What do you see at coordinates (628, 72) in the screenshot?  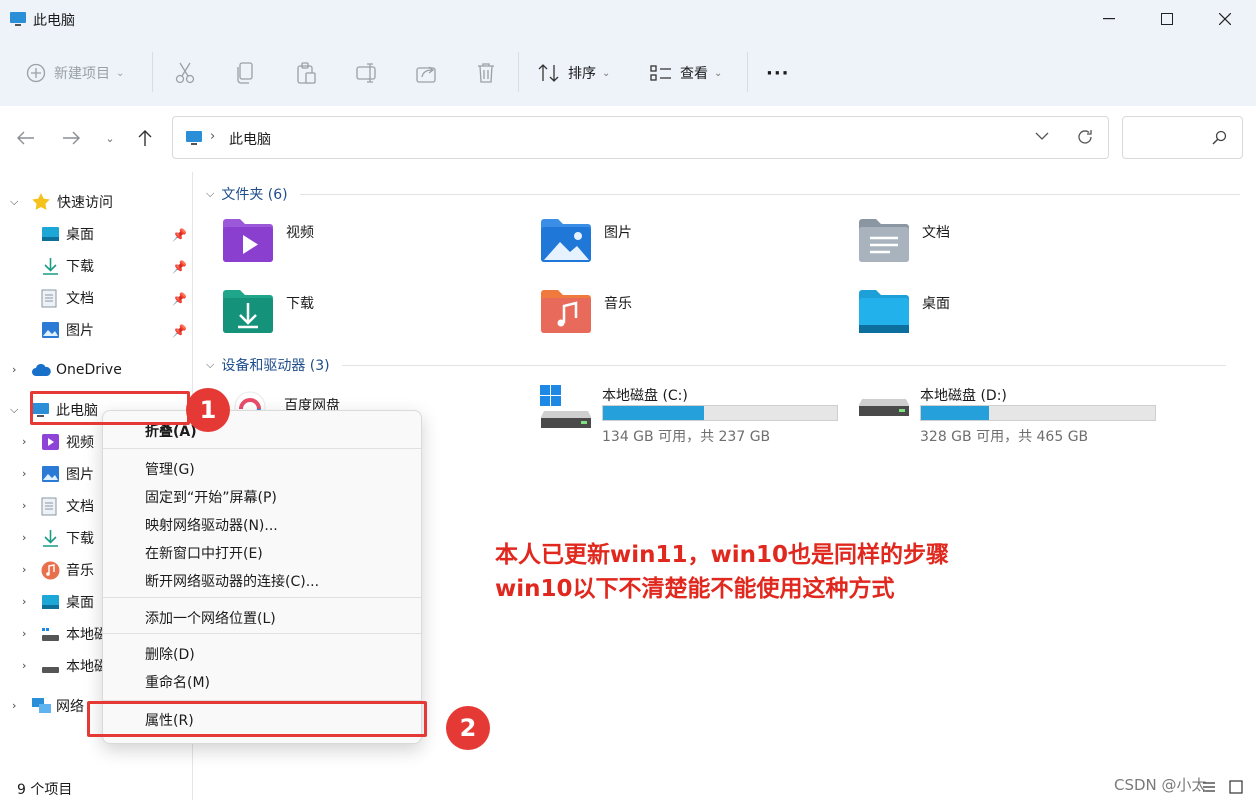 I see `command-bar: 新建项目 ⌄ 排序 ⌄ 查看 ⌄ ···` at bounding box center [628, 72].